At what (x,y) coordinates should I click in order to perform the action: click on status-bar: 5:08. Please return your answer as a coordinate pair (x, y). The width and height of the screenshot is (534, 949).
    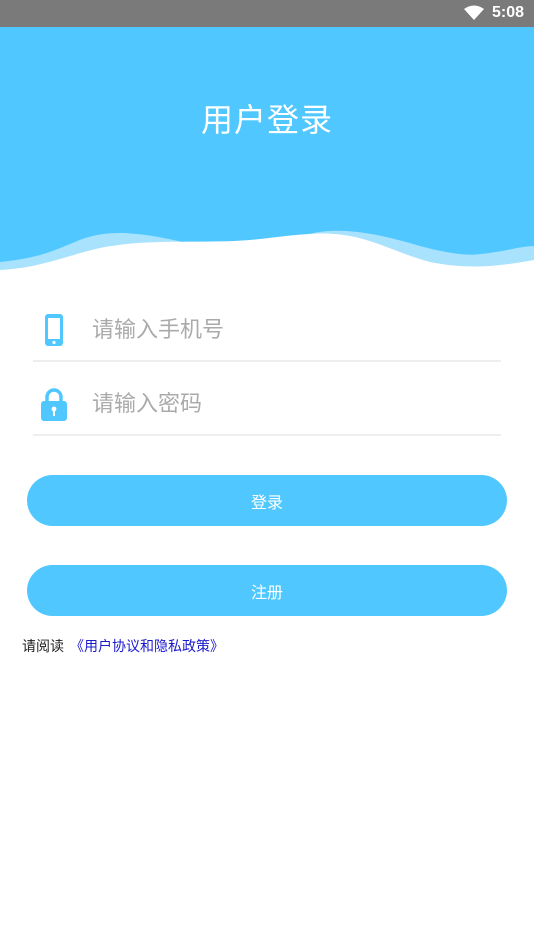
    Looking at the image, I should click on (267, 13).